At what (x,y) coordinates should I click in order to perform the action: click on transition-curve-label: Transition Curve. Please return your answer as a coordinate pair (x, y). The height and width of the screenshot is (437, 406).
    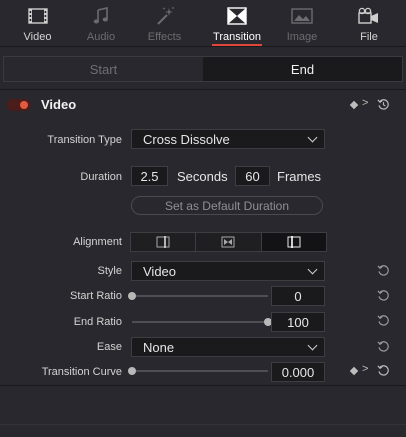
    Looking at the image, I should click on (81, 372).